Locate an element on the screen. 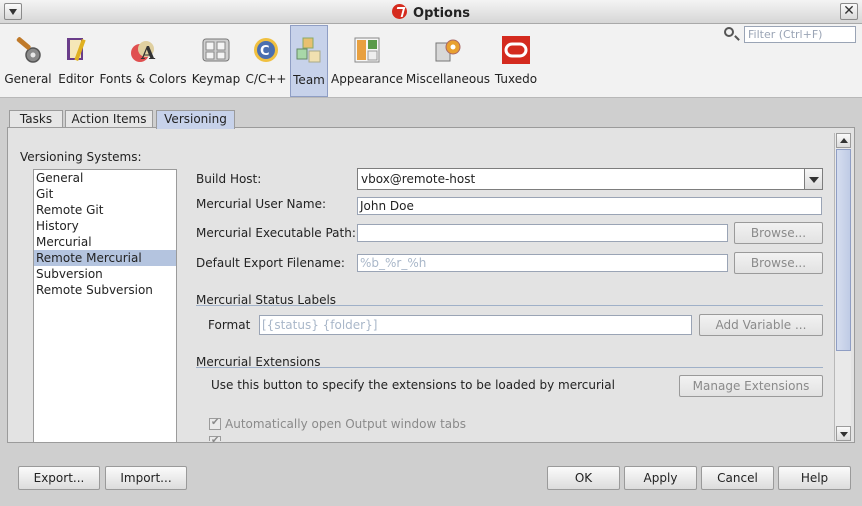  partial-checkbox is located at coordinates (215, 440).